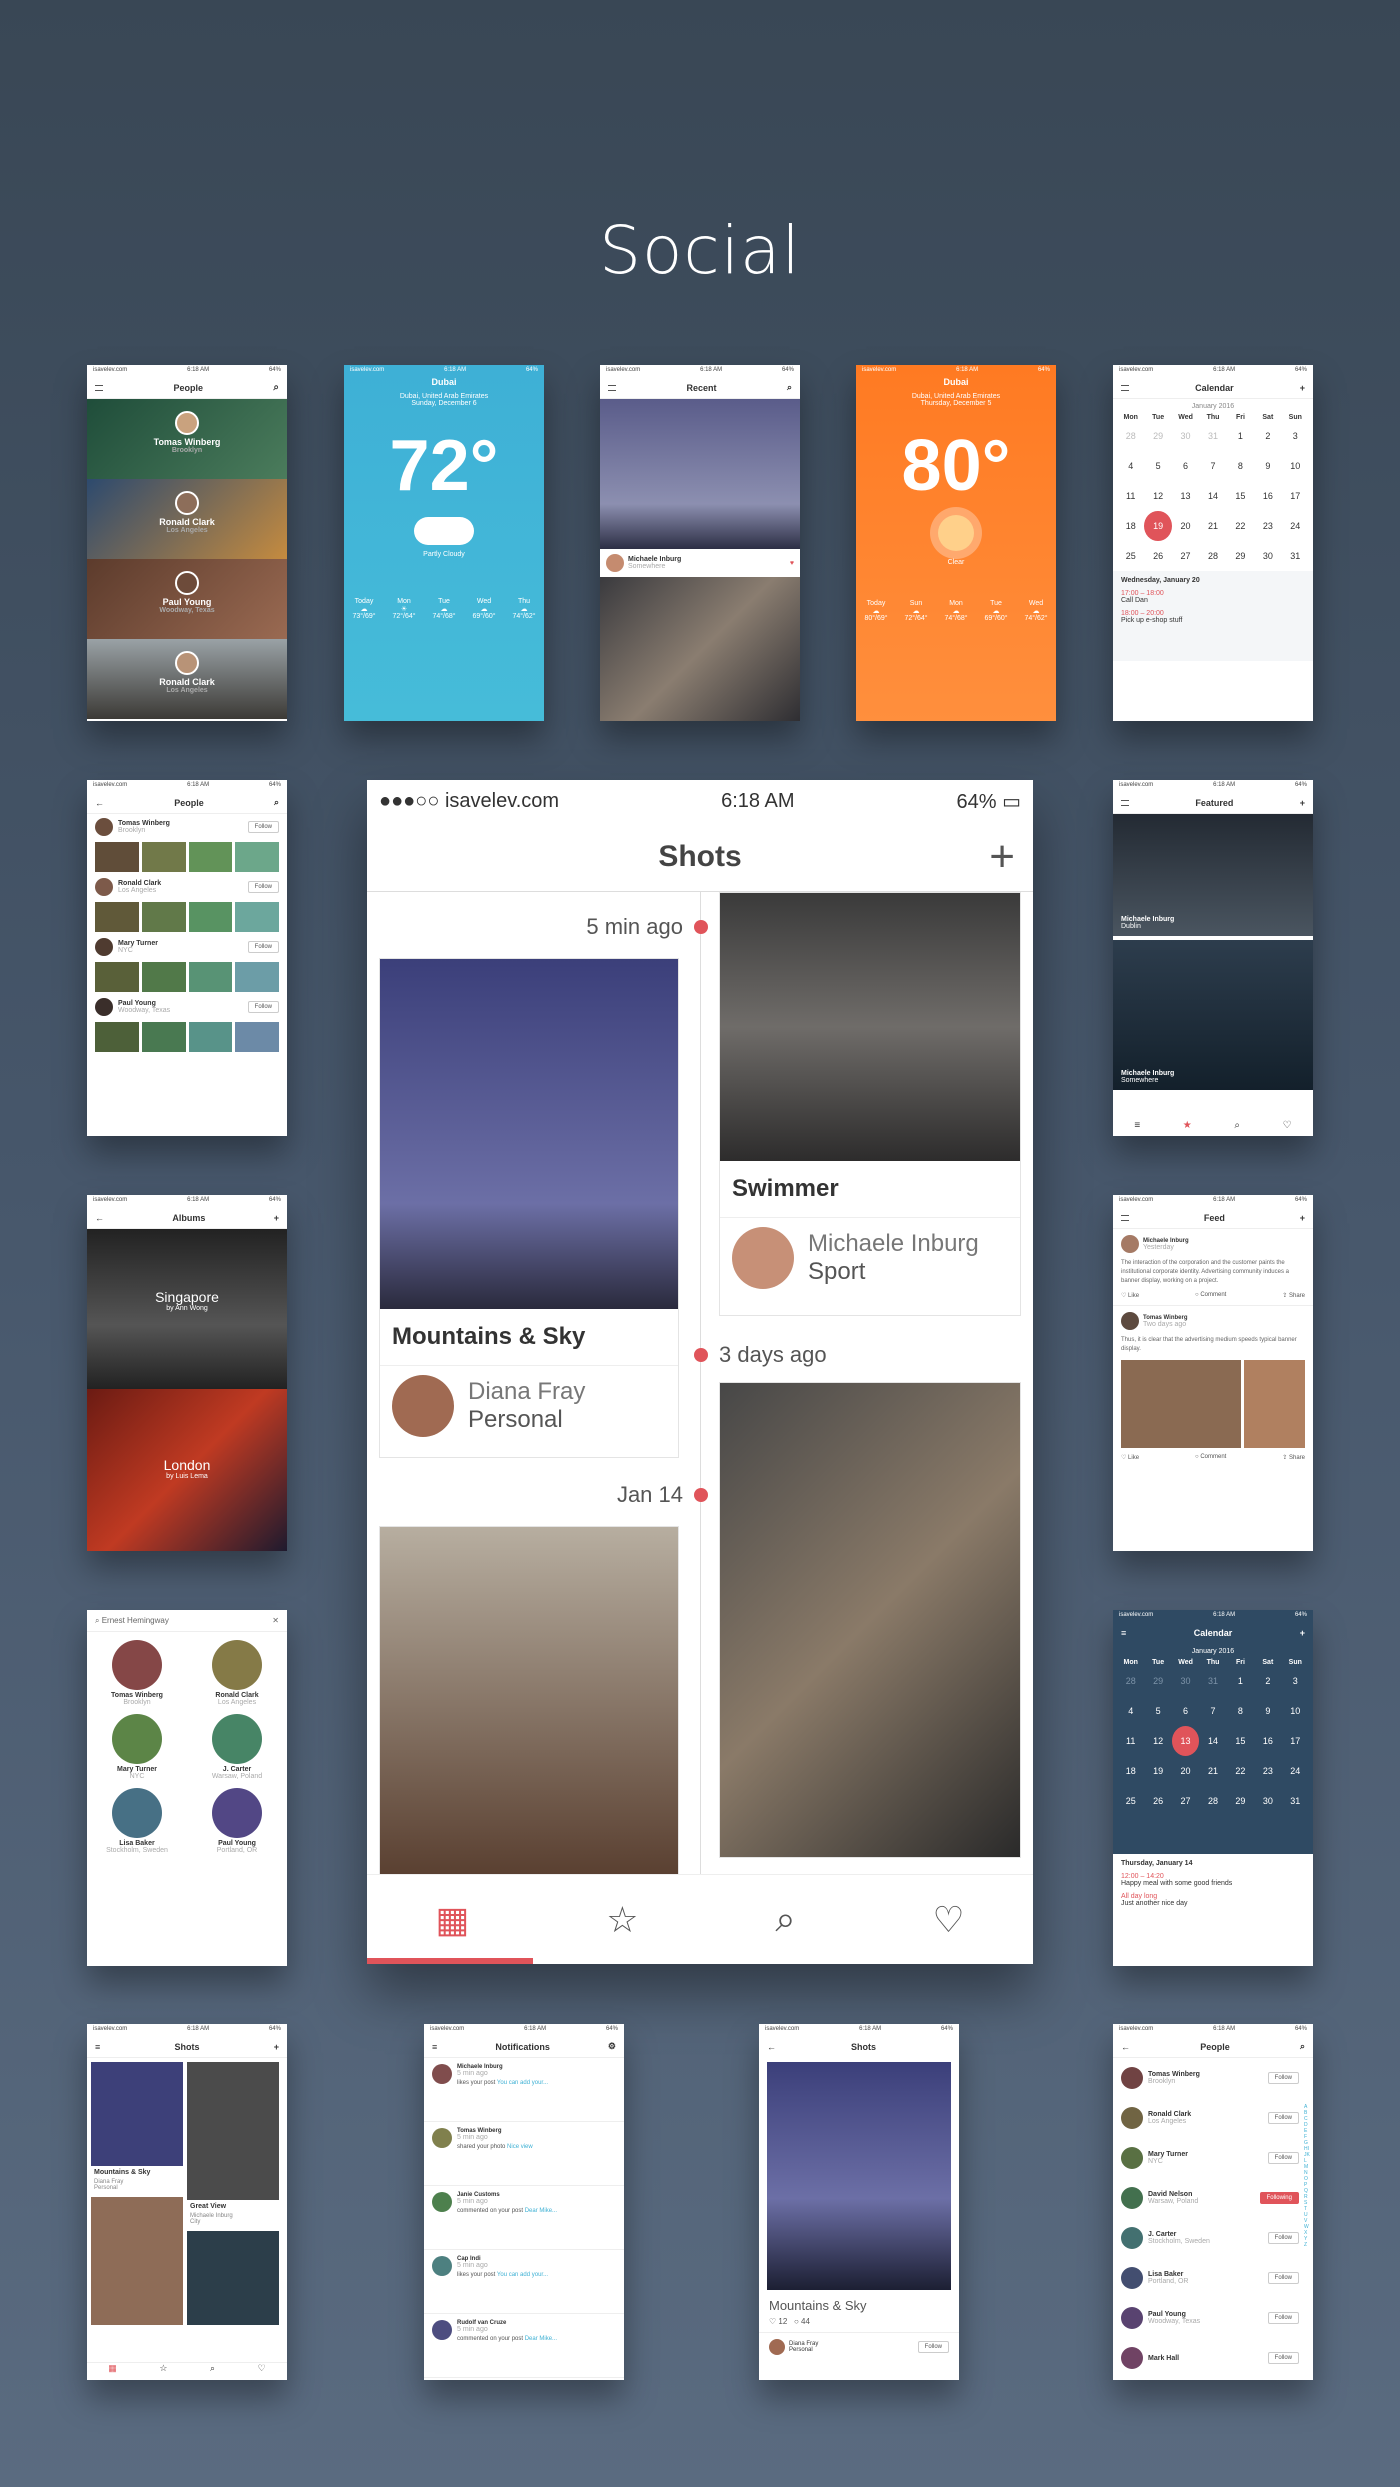  I want to click on tab-bar: ▦ ☆ ⌕ ♡, so click(187, 2371).